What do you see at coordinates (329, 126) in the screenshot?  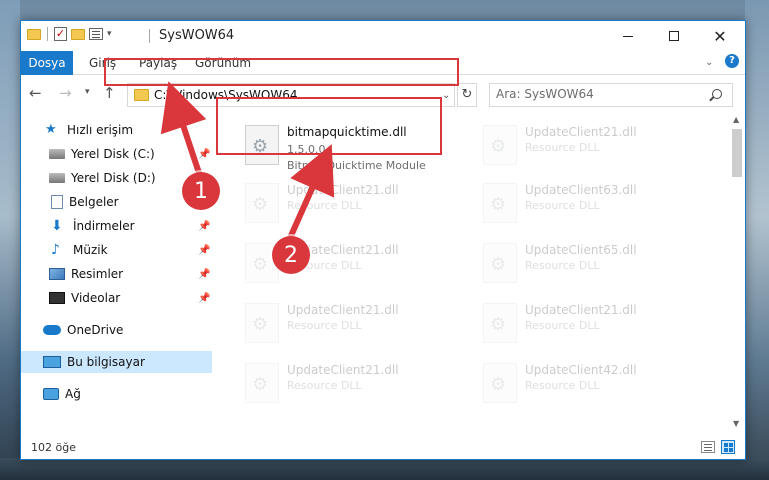 I see `file-highlight-box` at bounding box center [329, 126].